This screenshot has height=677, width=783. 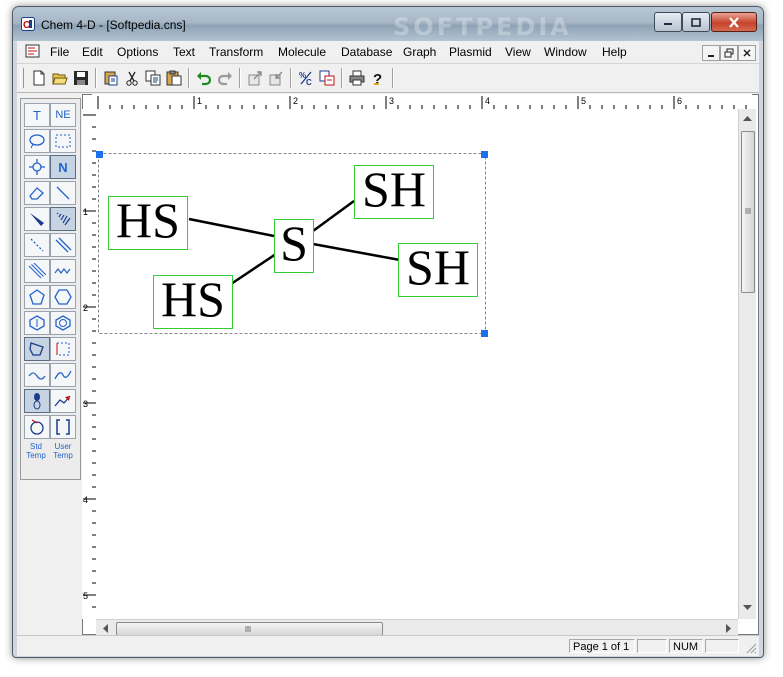 What do you see at coordinates (184, 52) in the screenshot?
I see `menu-text: Text` at bounding box center [184, 52].